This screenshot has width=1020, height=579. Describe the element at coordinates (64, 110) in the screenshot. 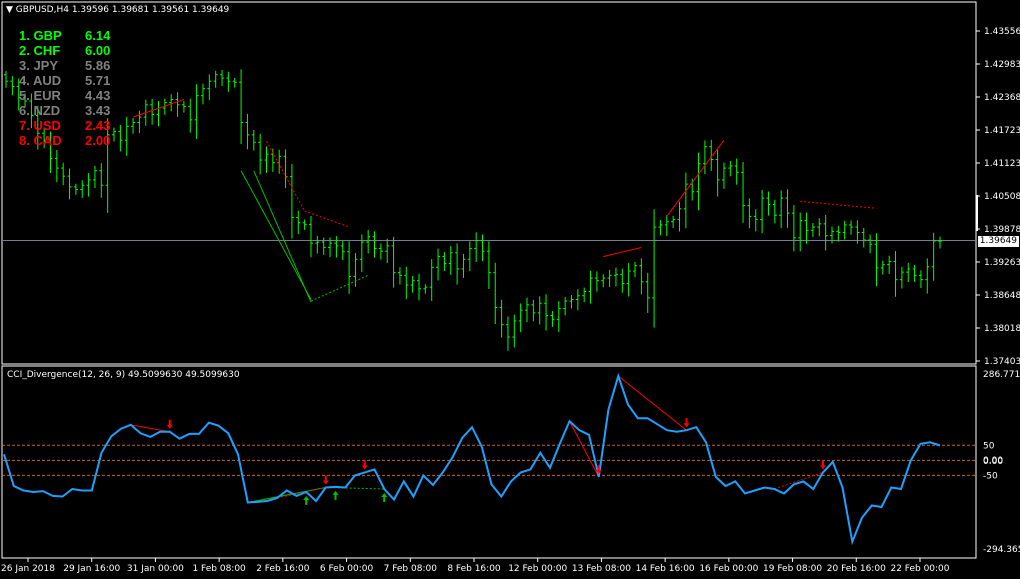

I see `strength-row: 6. NZD 3.43` at that location.